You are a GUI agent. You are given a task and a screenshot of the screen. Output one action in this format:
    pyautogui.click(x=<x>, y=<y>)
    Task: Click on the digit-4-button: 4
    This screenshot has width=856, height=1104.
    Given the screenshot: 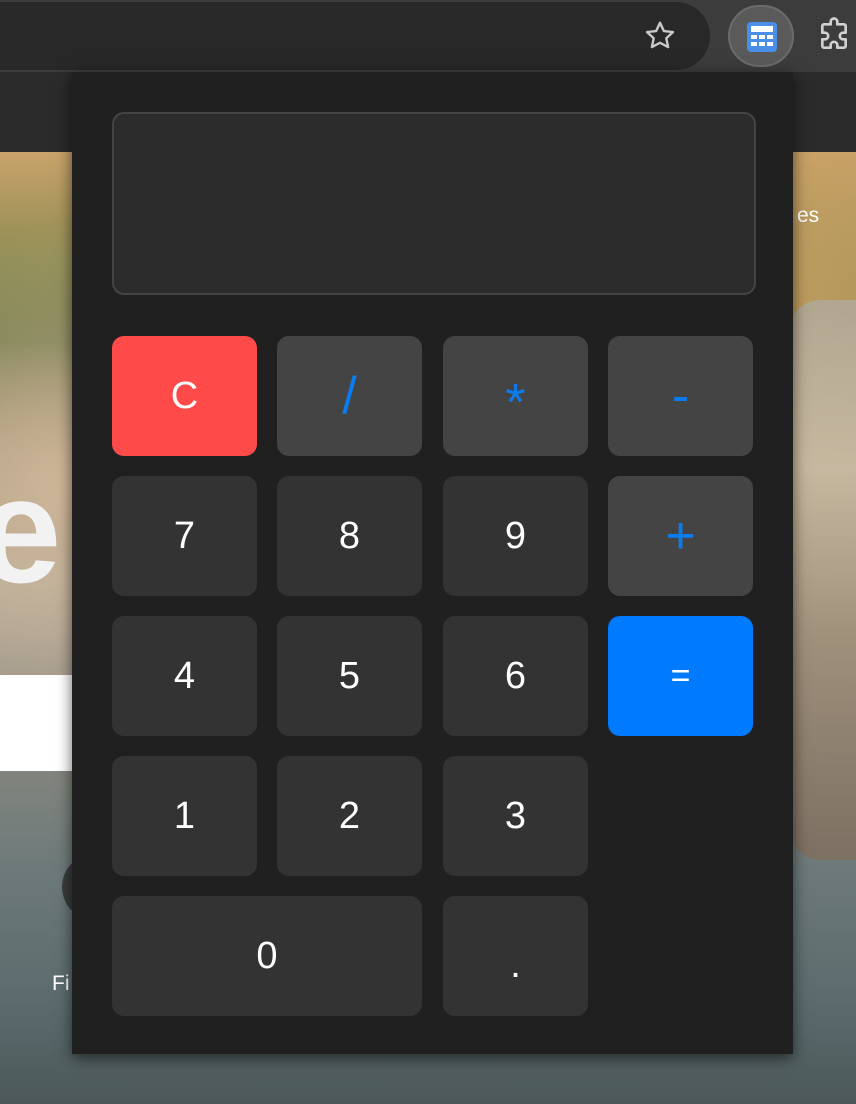 What is the action you would take?
    pyautogui.click(x=184, y=676)
    